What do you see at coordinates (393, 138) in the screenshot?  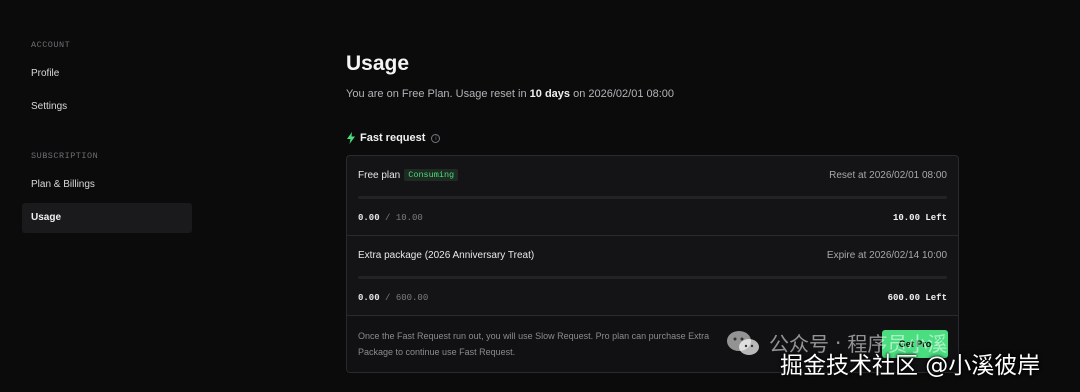 I see `fast-request-title: Fast request` at bounding box center [393, 138].